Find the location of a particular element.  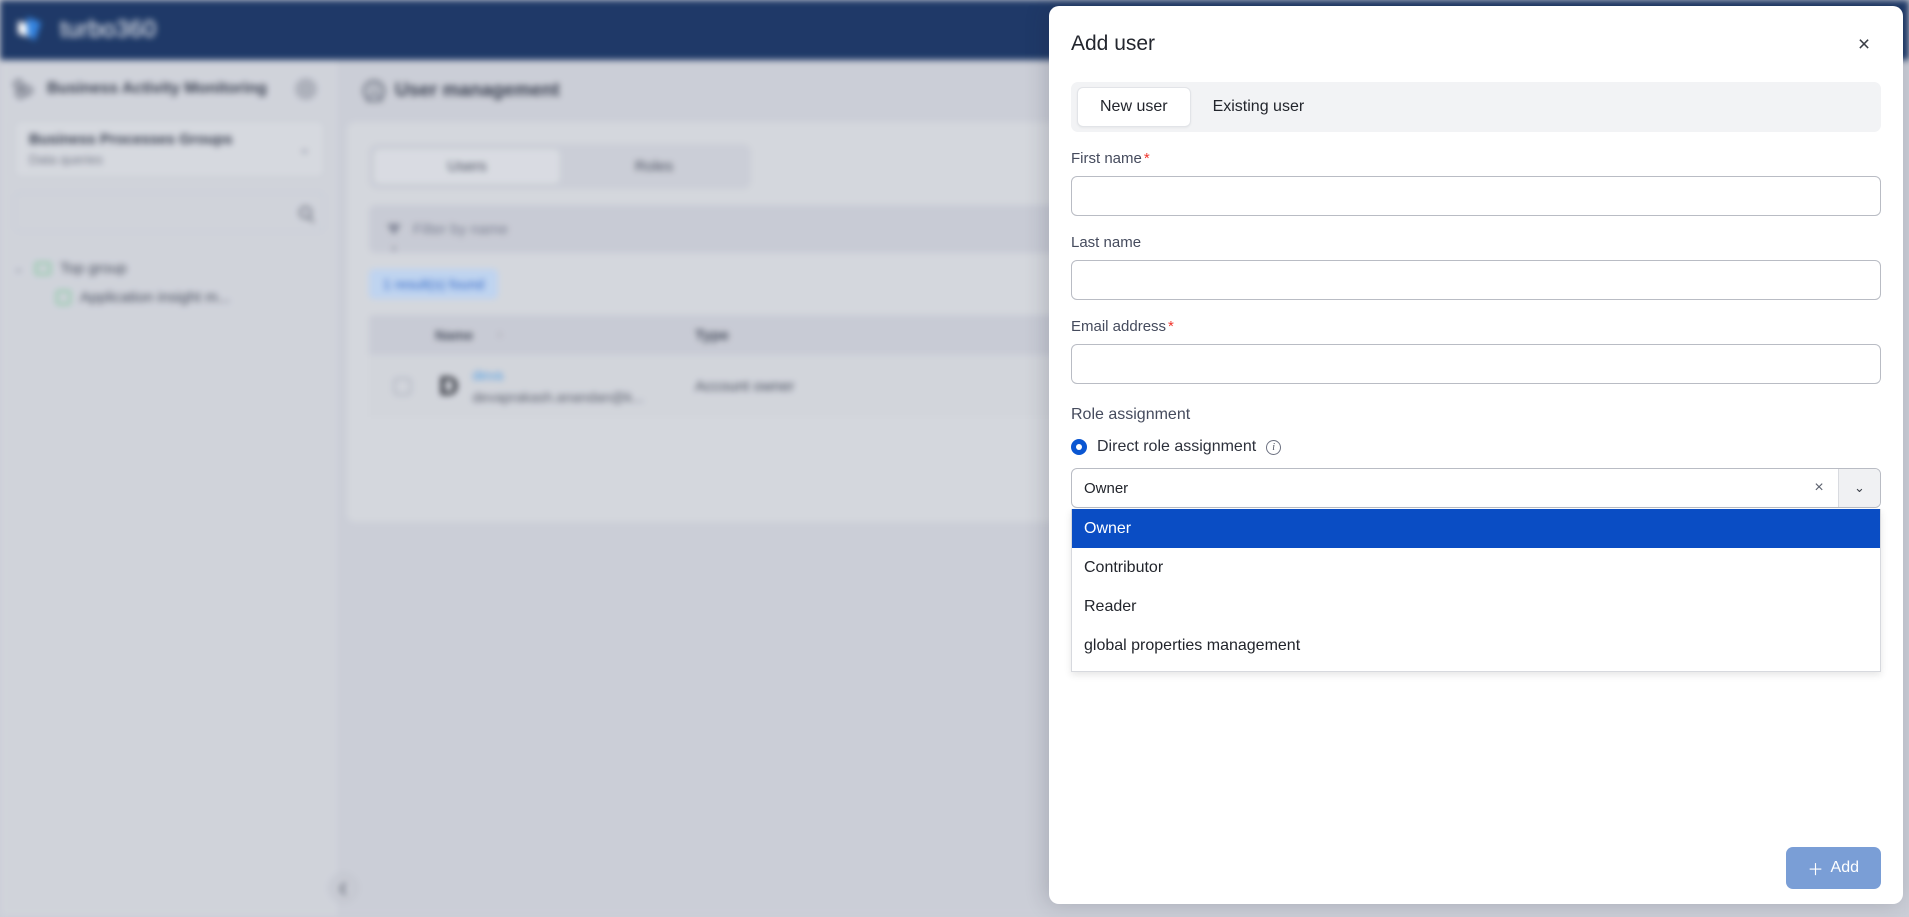

role-option-reader: Reader is located at coordinates (1476, 606).